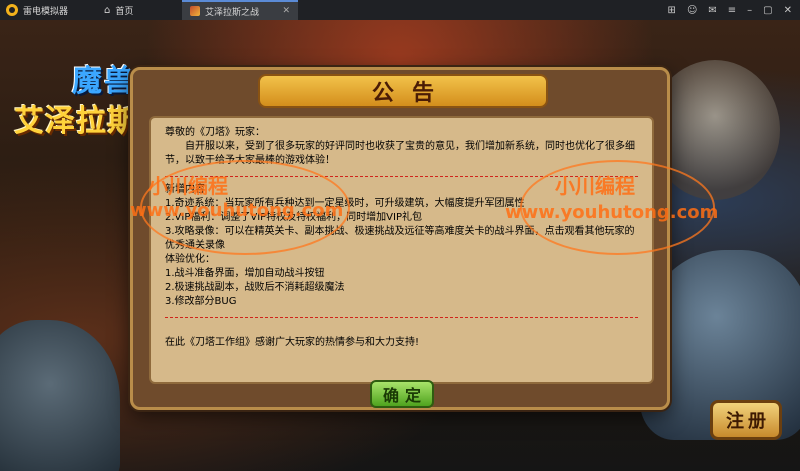 This screenshot has height=471, width=800. I want to click on background-creature-left, so click(60, 395).